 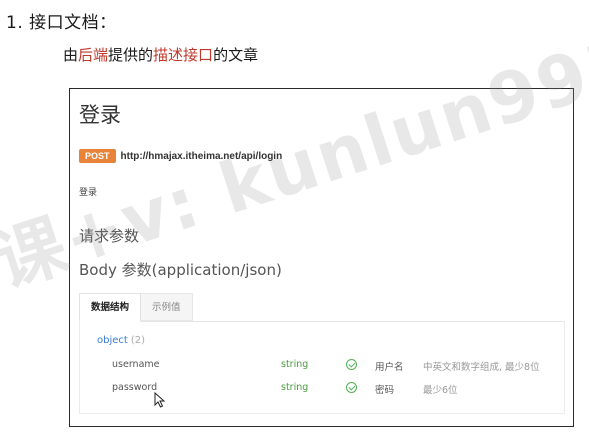 What do you see at coordinates (322, 307) in the screenshot?
I see `schema-tabs: 数据结构 示例值` at bounding box center [322, 307].